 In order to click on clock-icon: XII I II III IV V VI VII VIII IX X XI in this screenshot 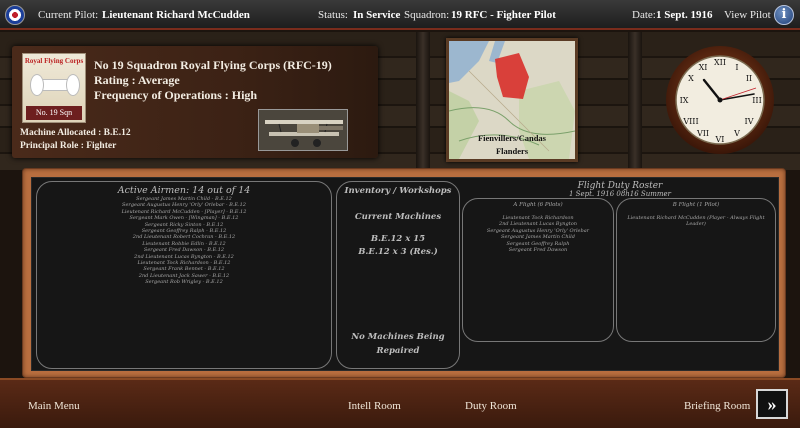, I will do `click(720, 100)`.